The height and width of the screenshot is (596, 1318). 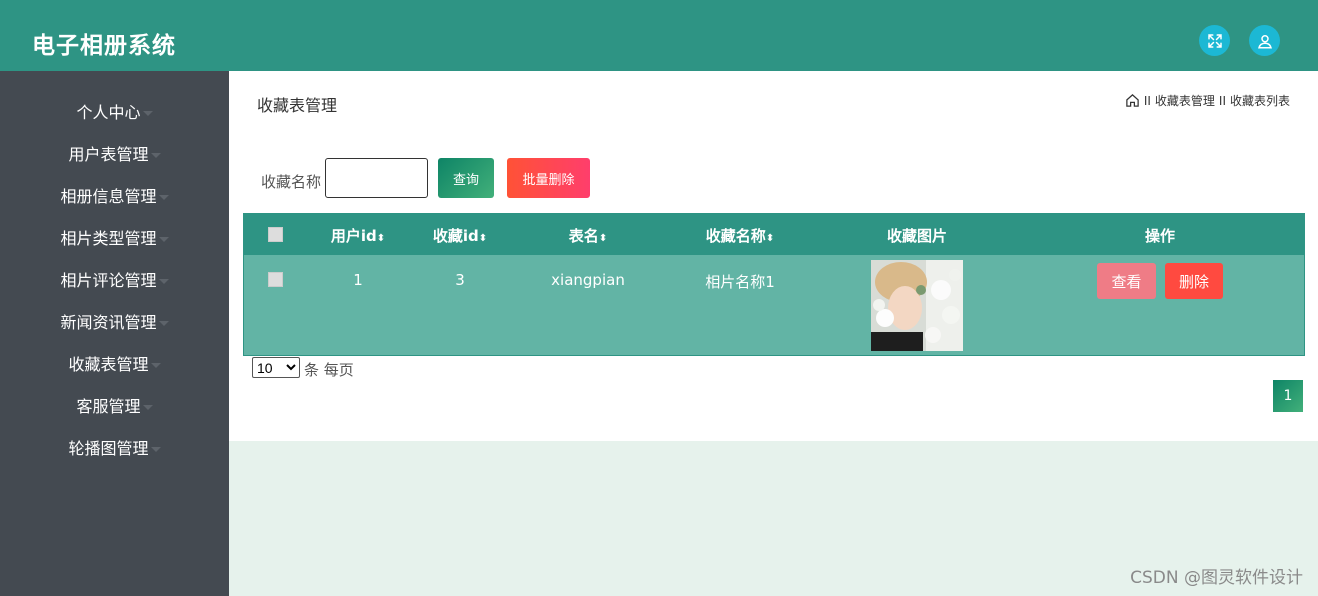 What do you see at coordinates (108, 448) in the screenshot?
I see `sidebar-item-label: 轮播图管理` at bounding box center [108, 448].